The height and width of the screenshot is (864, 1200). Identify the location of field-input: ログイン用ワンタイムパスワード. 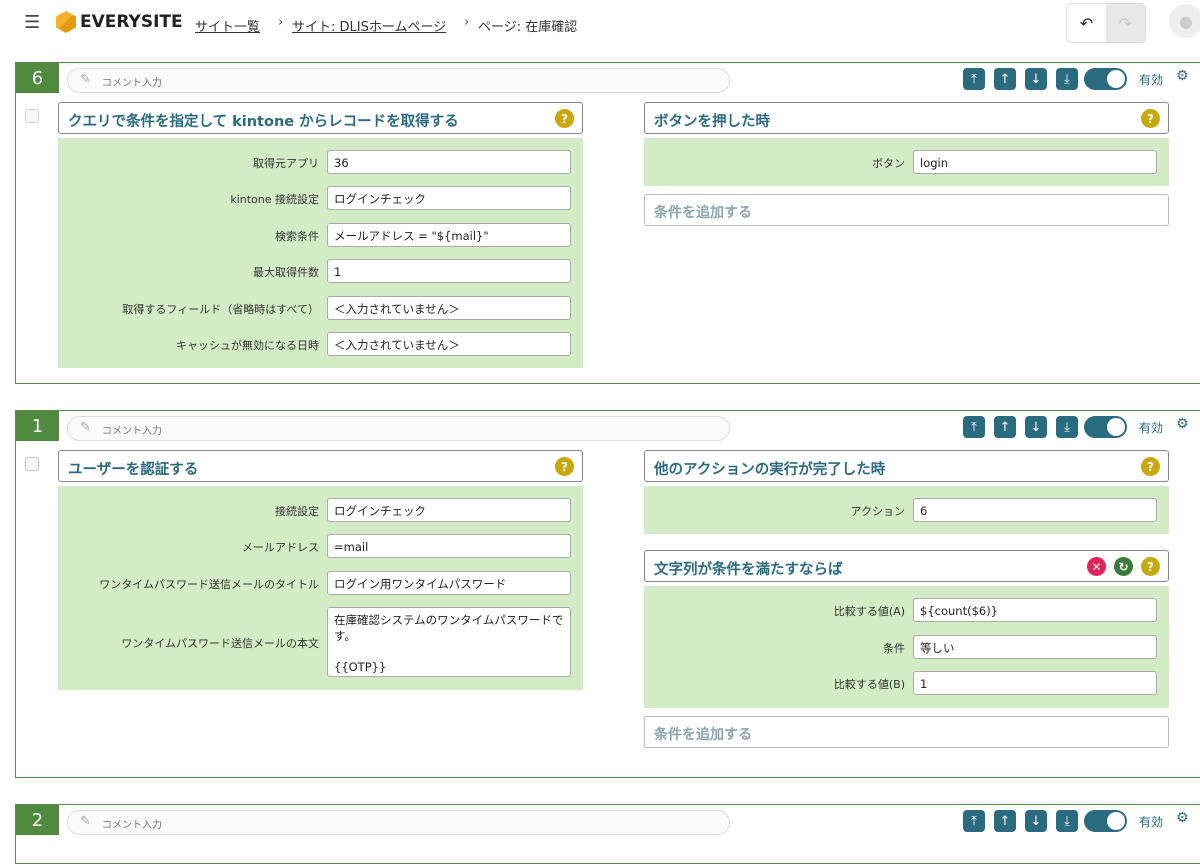
(449, 582).